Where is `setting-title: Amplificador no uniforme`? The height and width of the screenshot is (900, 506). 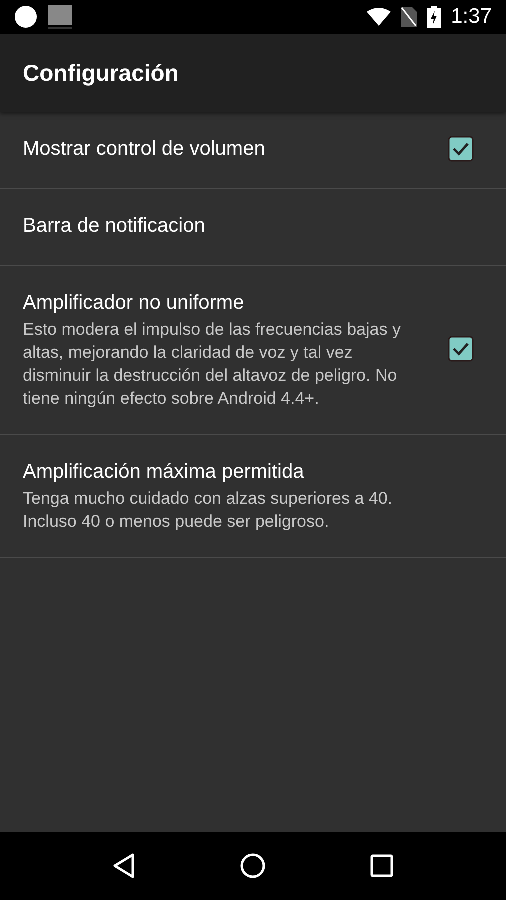 setting-title: Amplificador no uniforme is located at coordinates (134, 303).